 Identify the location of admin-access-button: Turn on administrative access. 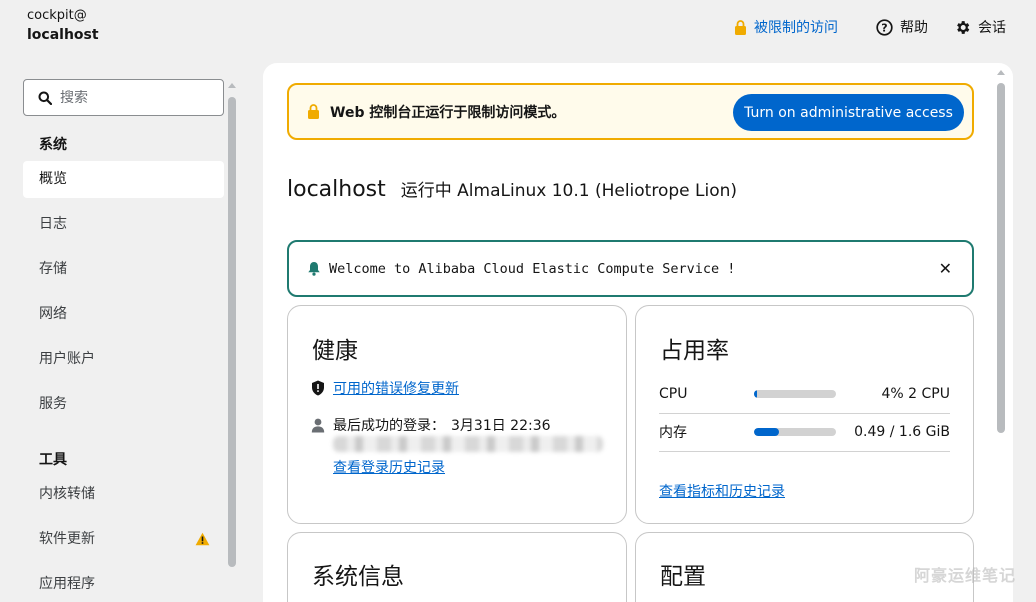
(848, 112).